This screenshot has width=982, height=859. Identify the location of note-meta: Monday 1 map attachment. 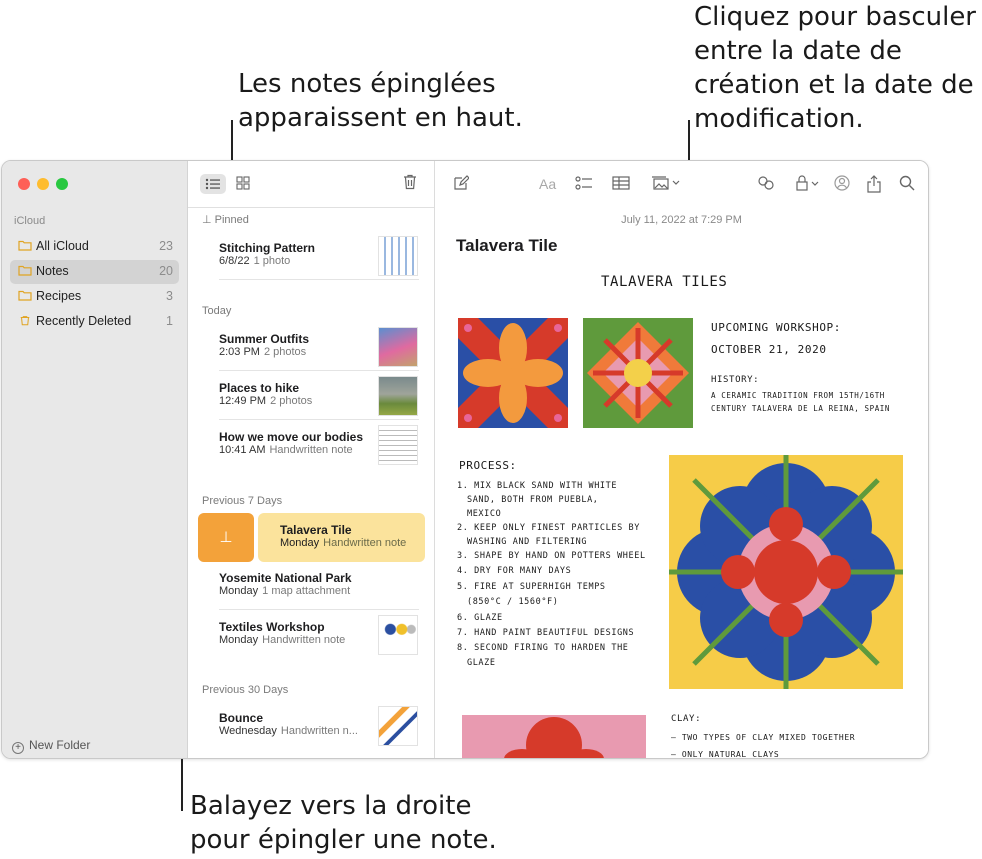
(284, 591).